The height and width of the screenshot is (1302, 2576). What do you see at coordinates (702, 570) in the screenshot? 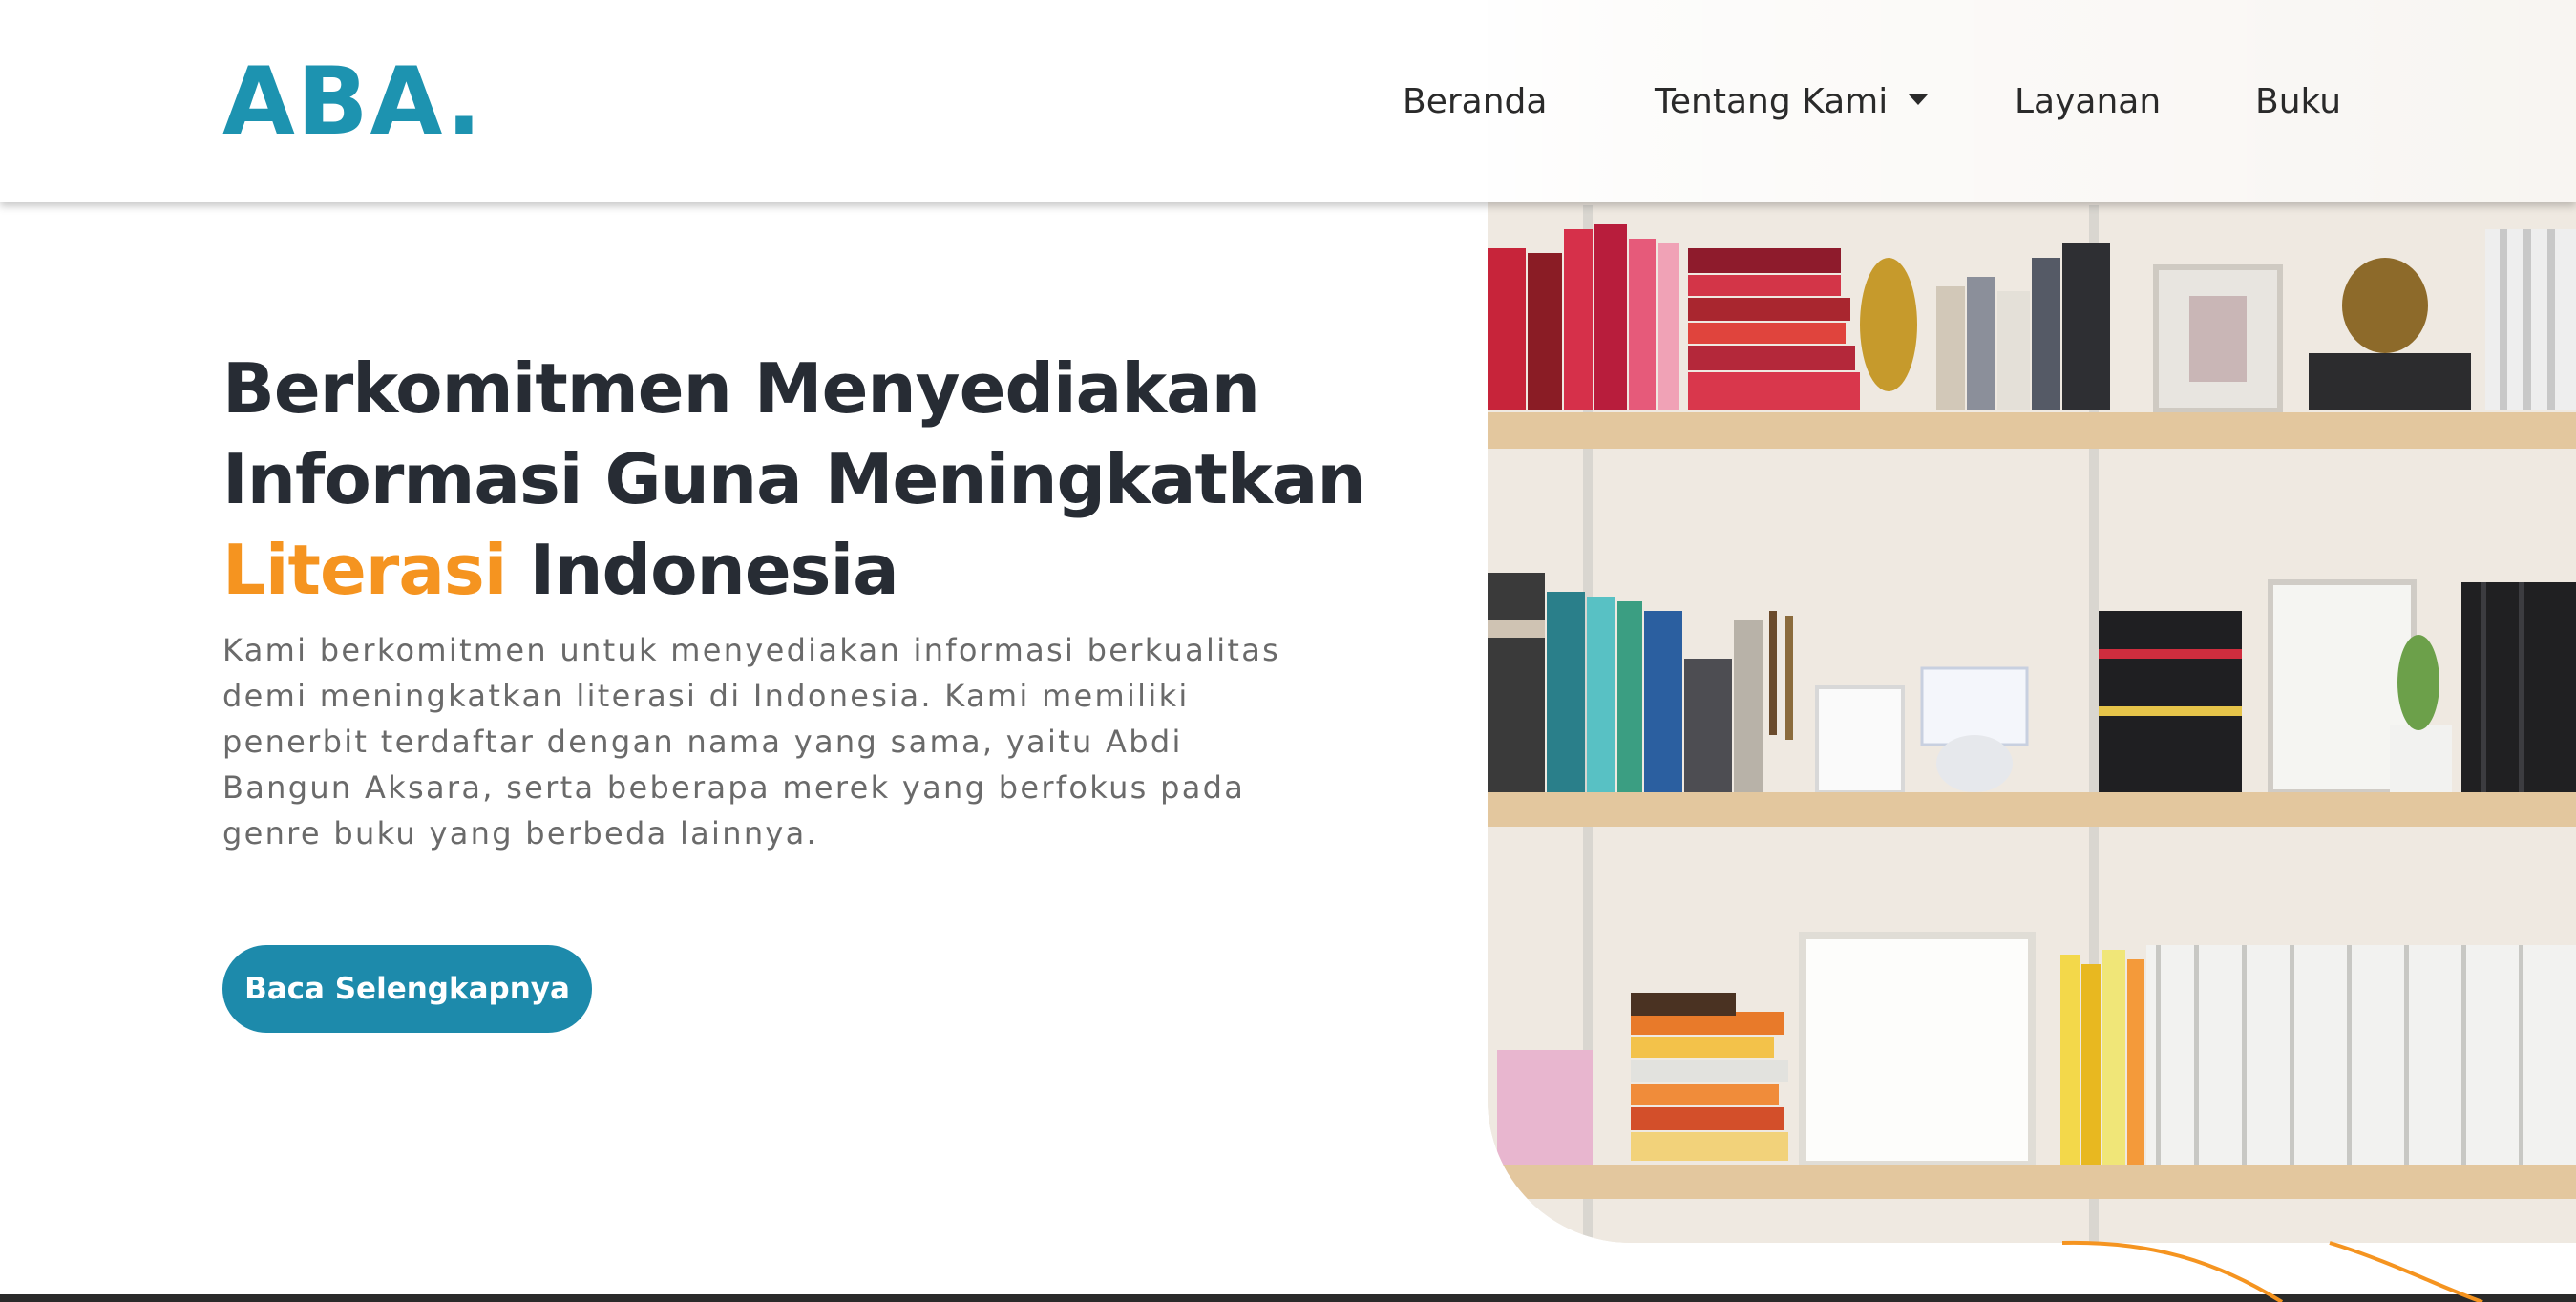
I see `hero-title-end: Indonesia` at bounding box center [702, 570].